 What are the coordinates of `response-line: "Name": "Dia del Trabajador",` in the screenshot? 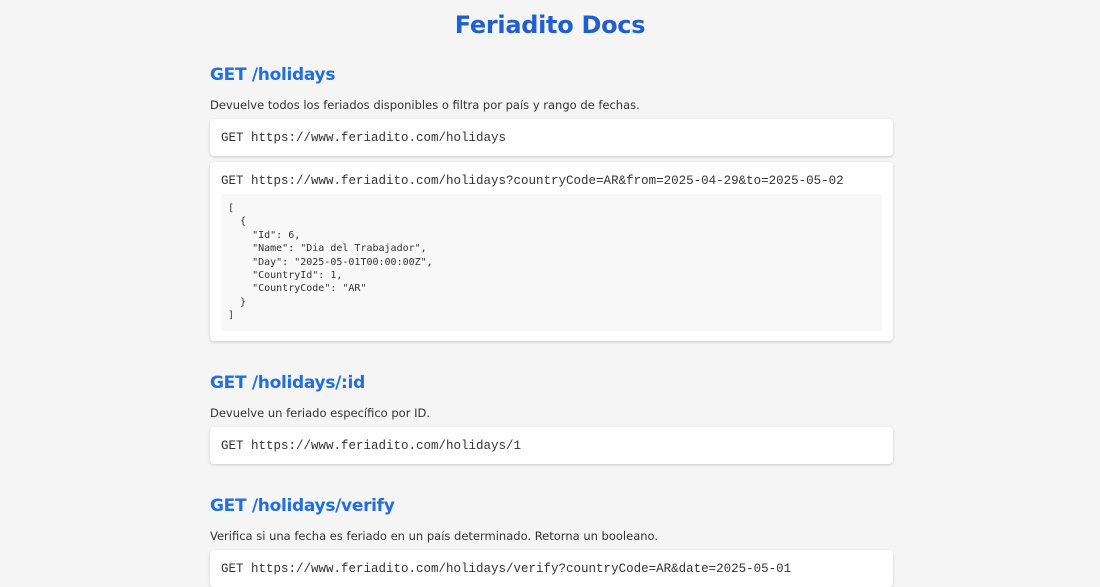 It's located at (327, 249).